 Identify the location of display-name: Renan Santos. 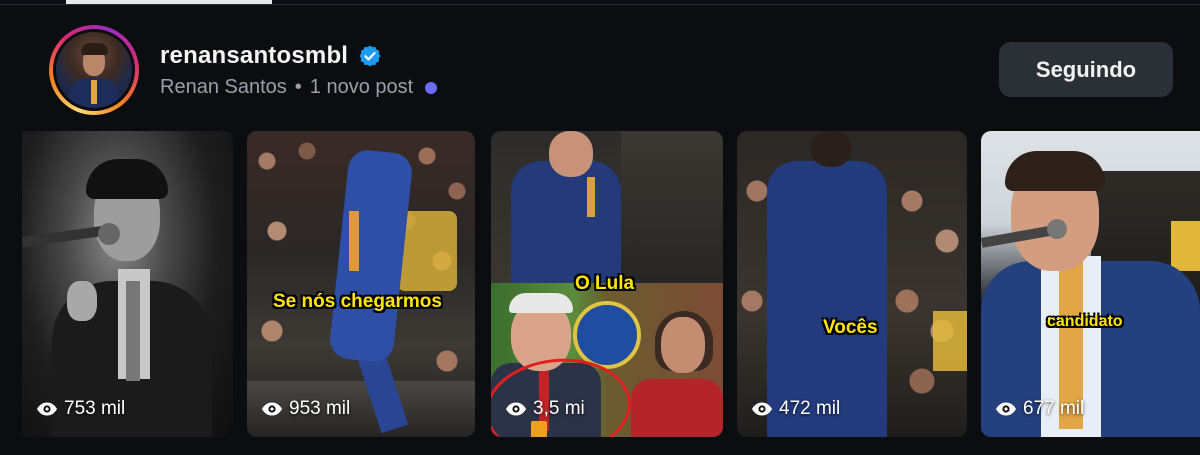
(223, 87).